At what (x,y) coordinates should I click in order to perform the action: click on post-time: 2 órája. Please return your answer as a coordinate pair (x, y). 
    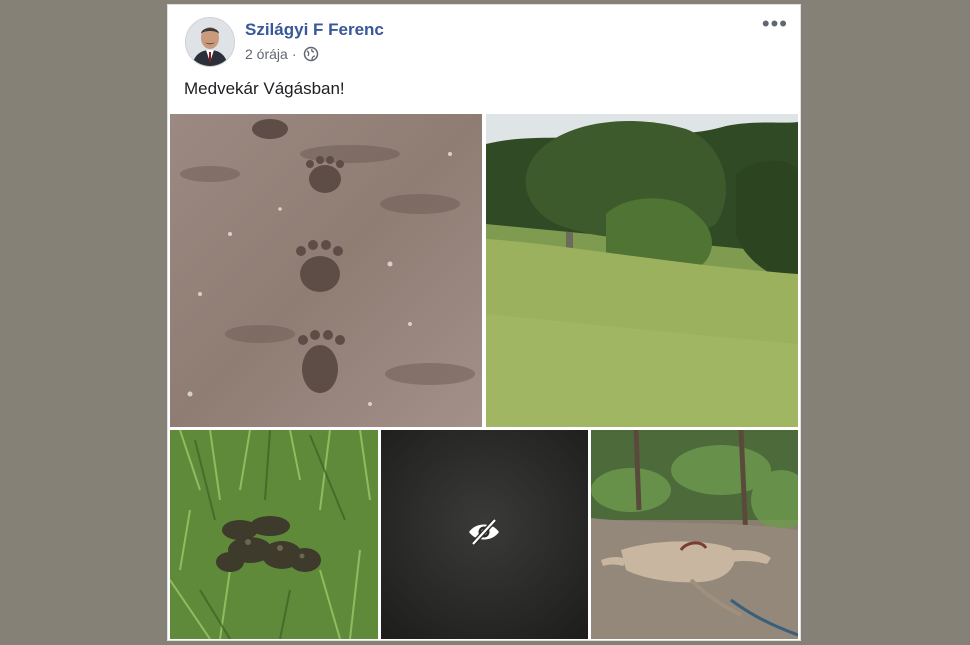
    Looking at the image, I should click on (266, 54).